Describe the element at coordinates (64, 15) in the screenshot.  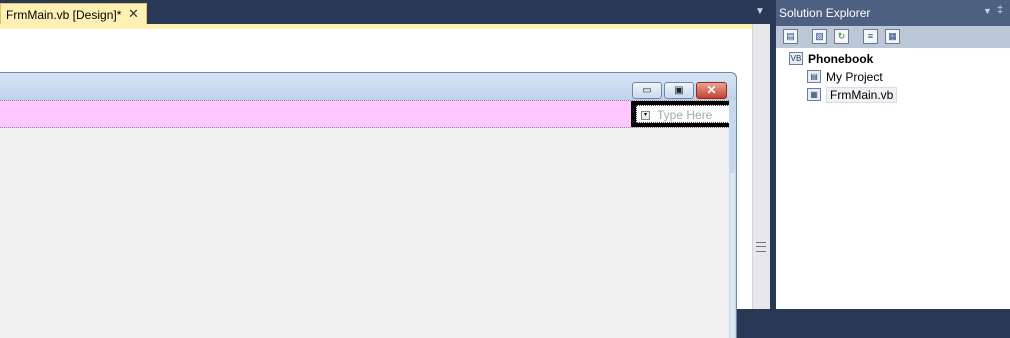
I see `tab-label: FrmMain.vb [Design]*` at that location.